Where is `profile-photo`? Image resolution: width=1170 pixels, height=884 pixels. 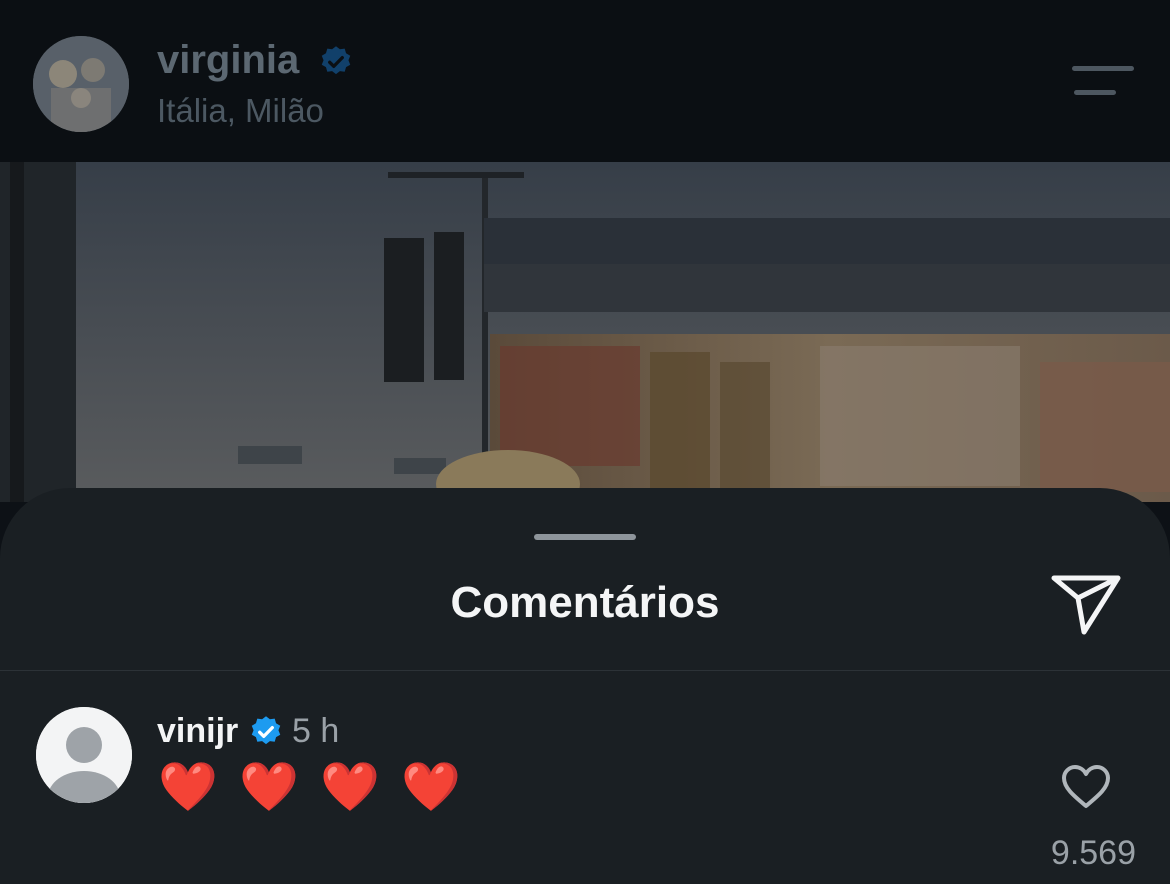 profile-photo is located at coordinates (81, 84).